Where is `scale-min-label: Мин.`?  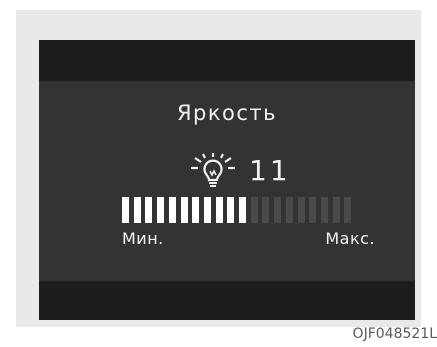
scale-min-label: Мин. is located at coordinates (143, 238).